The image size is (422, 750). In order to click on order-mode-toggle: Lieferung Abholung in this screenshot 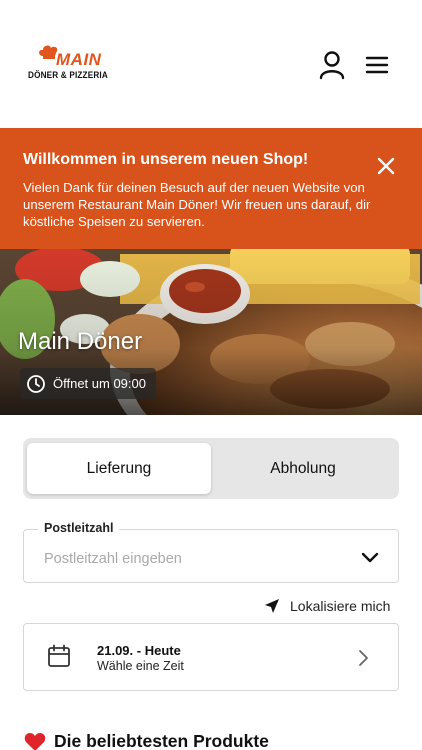, I will do `click(211, 468)`.